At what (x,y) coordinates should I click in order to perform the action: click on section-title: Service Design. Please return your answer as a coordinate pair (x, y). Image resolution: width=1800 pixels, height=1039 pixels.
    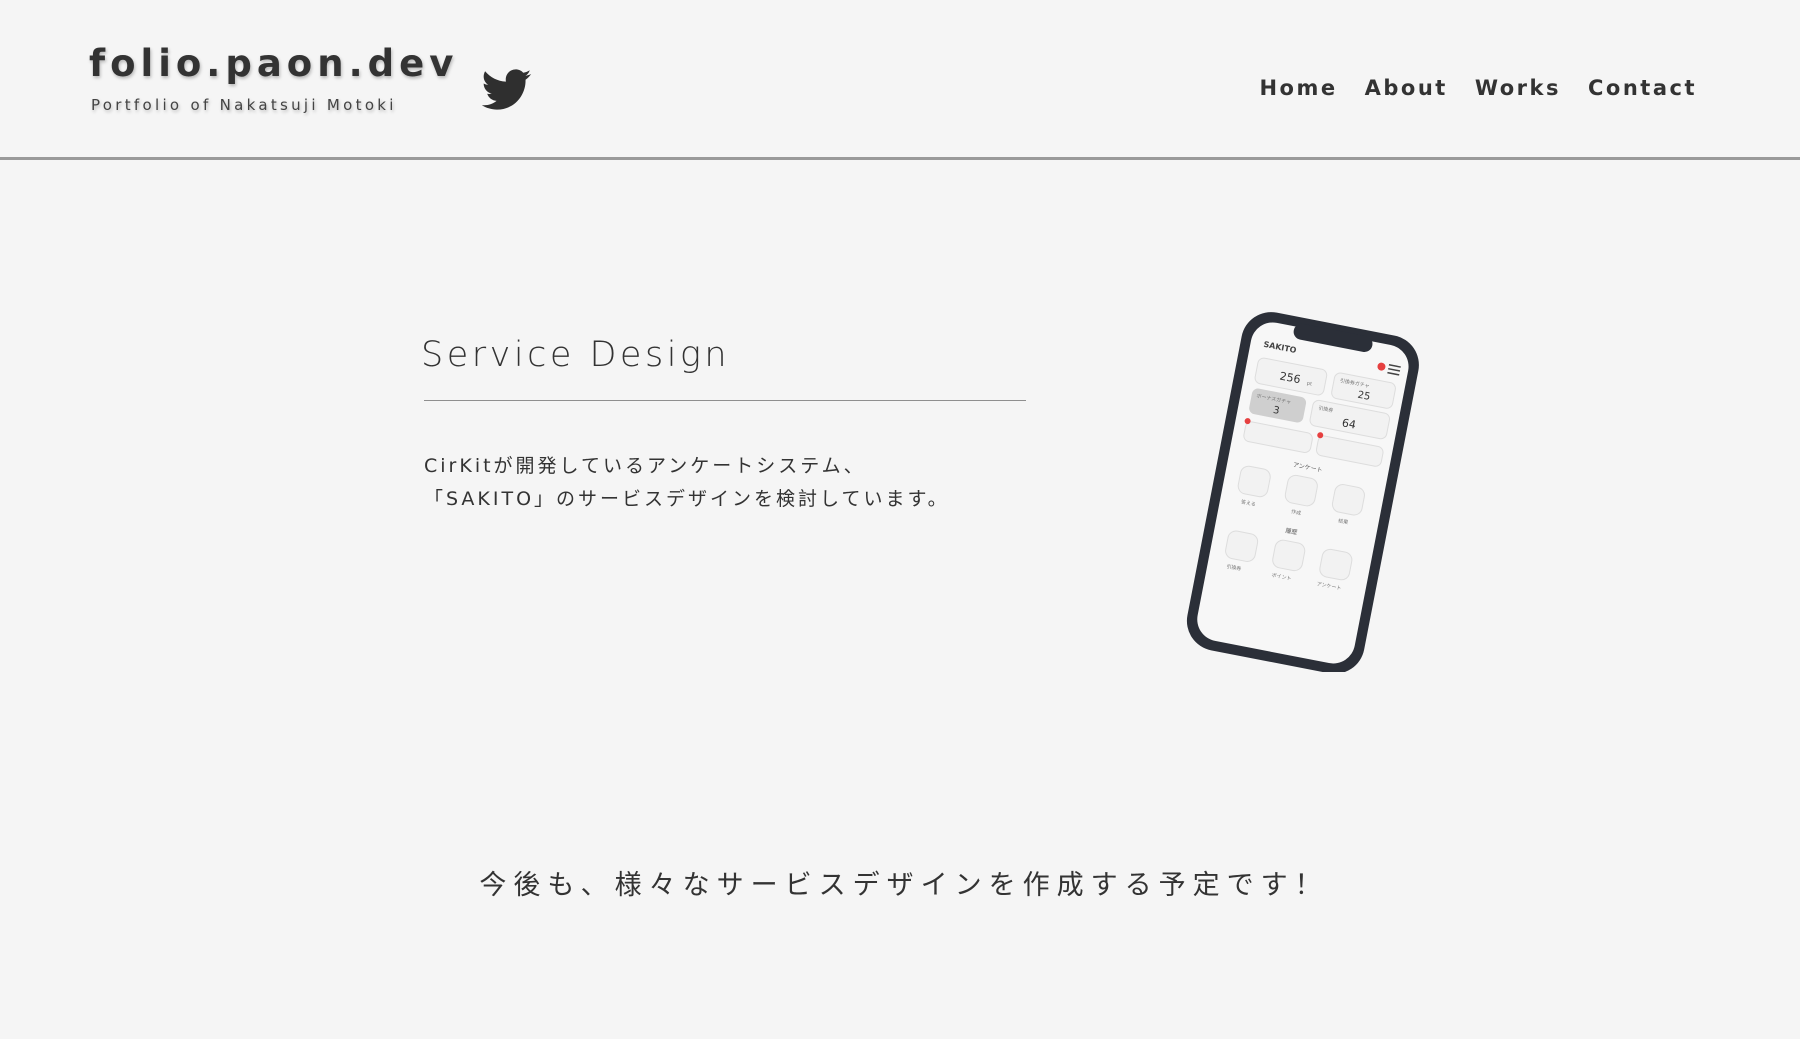
    Looking at the image, I should click on (576, 355).